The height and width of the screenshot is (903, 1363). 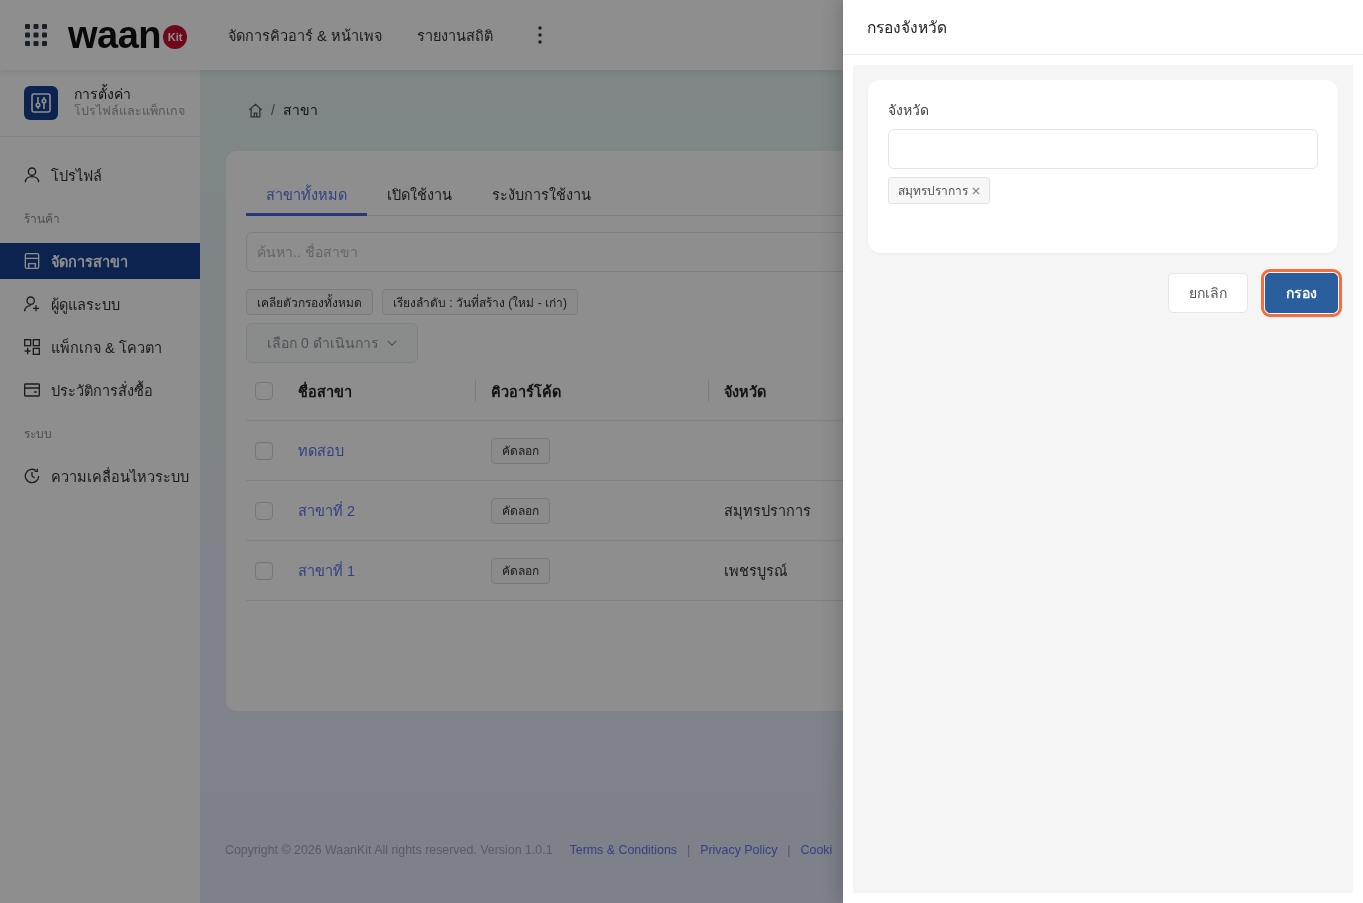 I want to click on drawer-title: กรองจังหวัด, so click(x=907, y=27).